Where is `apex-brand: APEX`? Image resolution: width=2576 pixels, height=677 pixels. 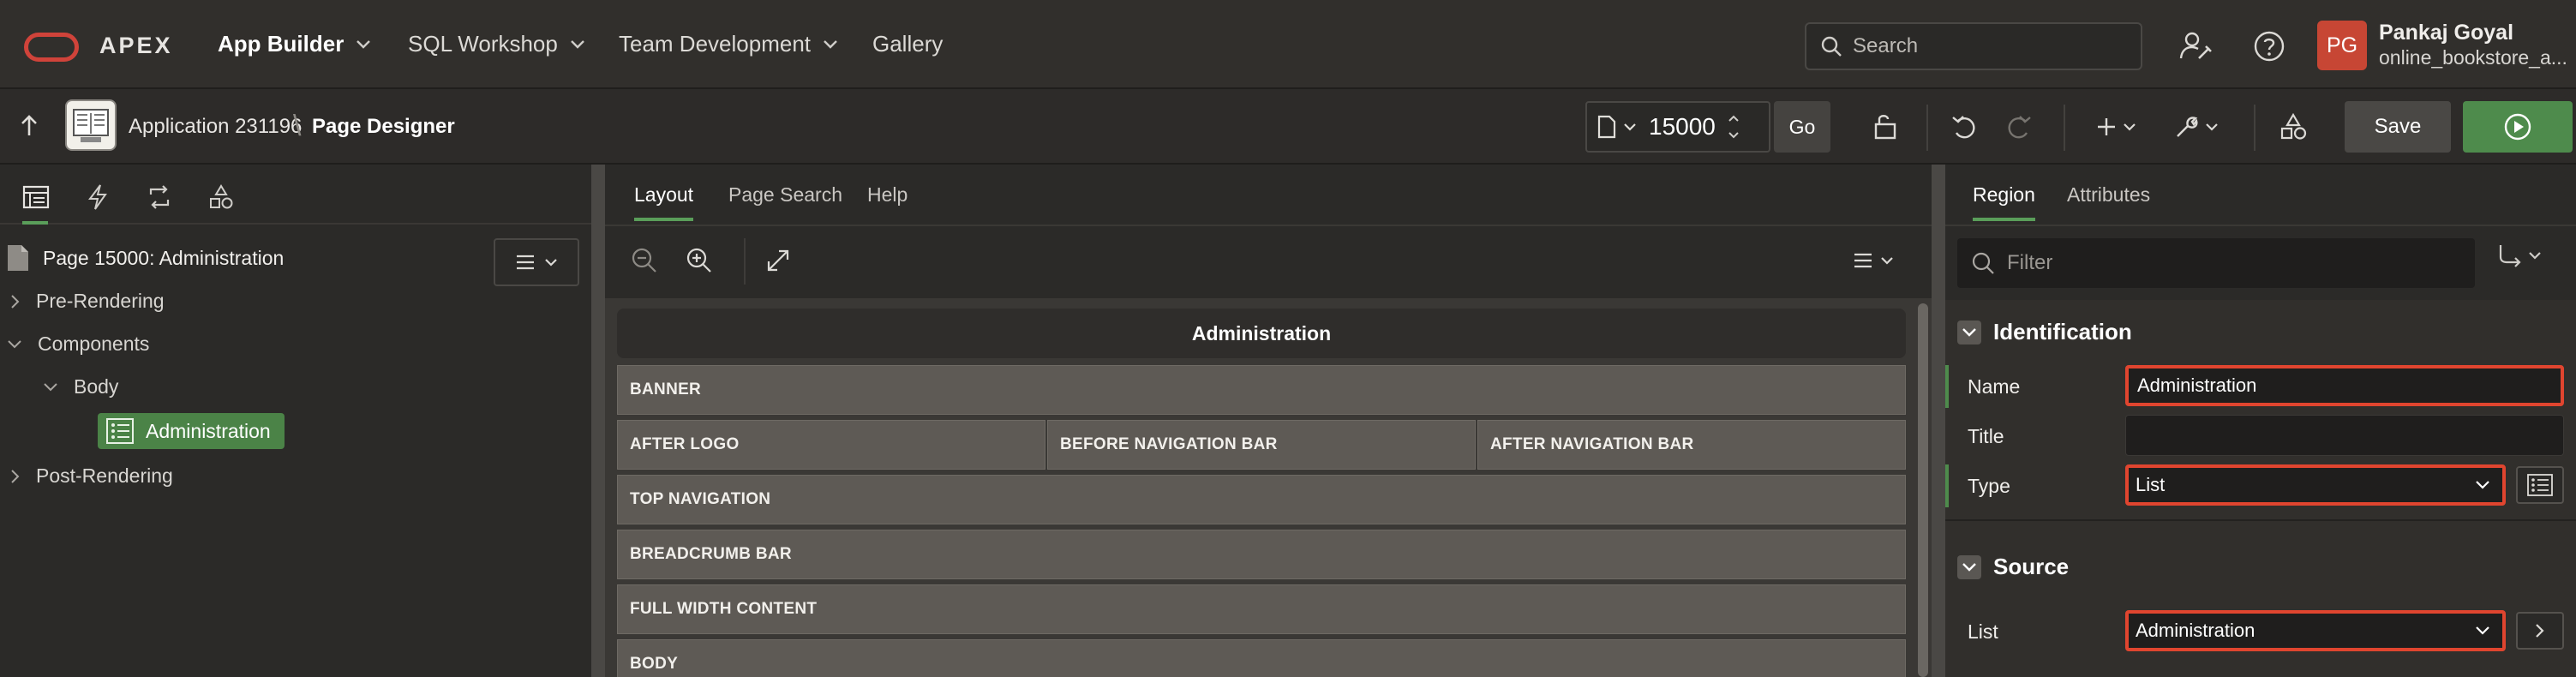 apex-brand: APEX is located at coordinates (136, 46).